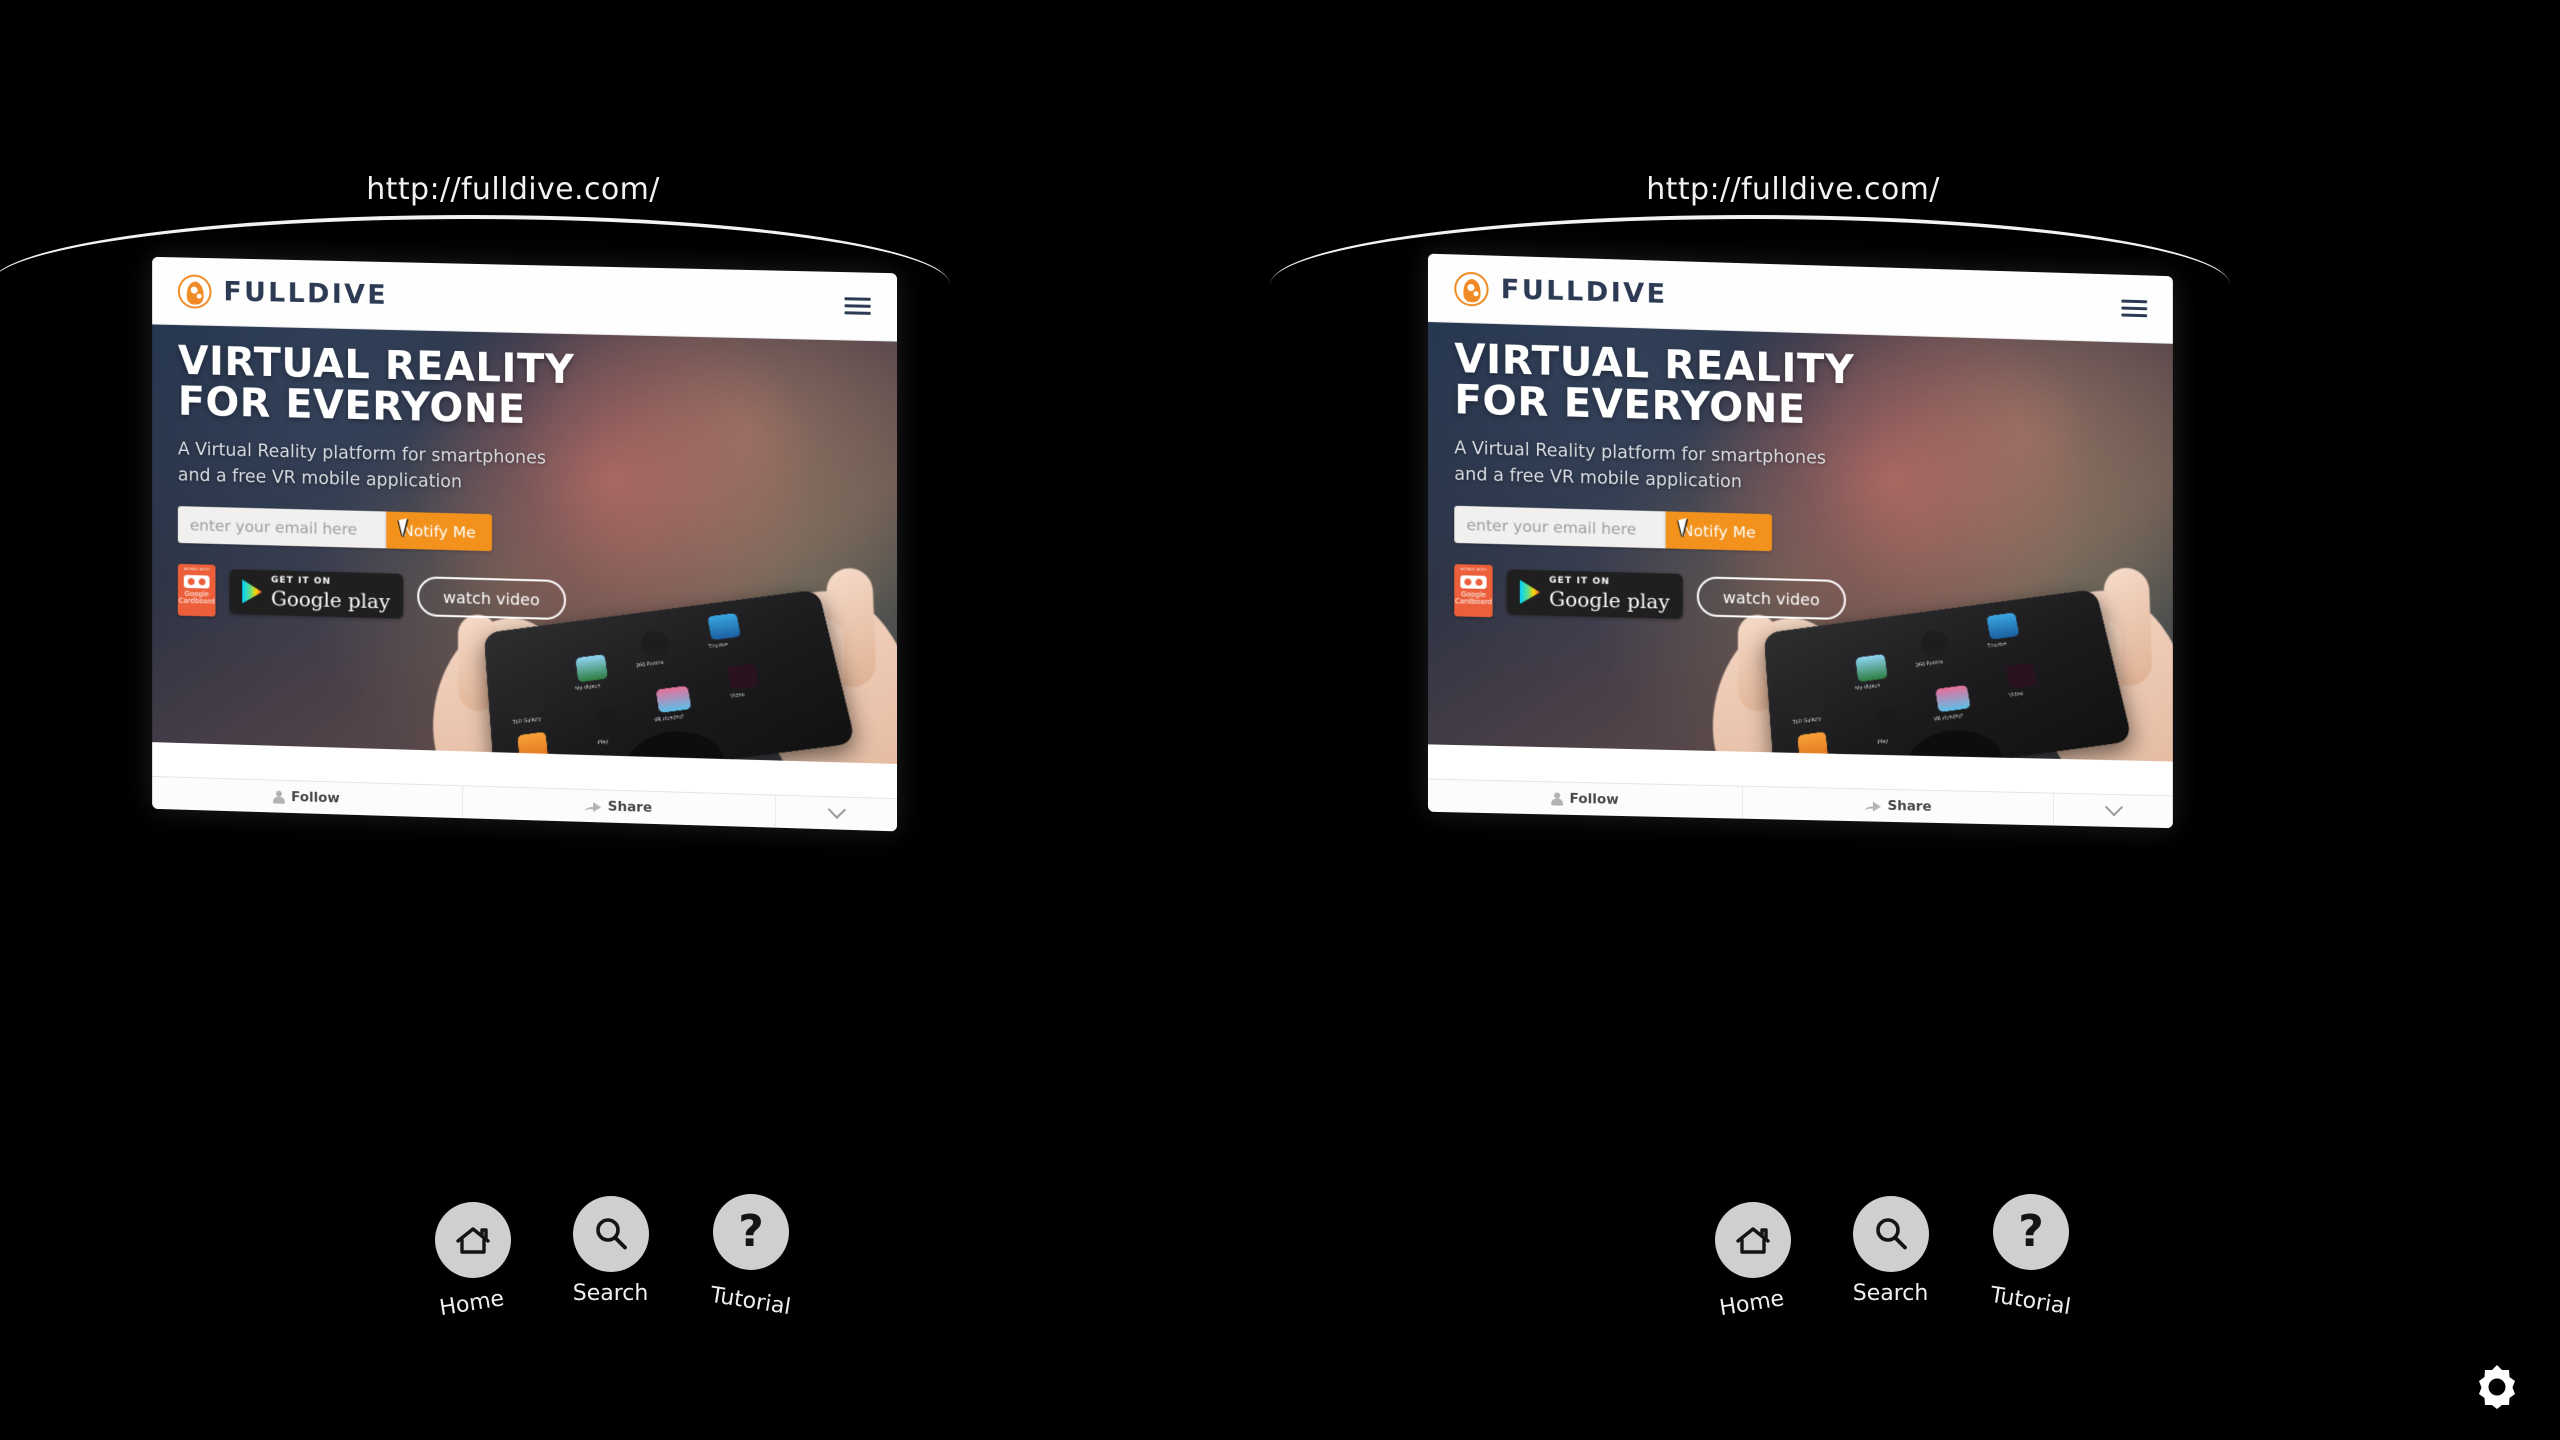 This screenshot has height=1440, width=2560. I want to click on vr-nav-left: Home Search ? Tutorial, so click(626, 1257).